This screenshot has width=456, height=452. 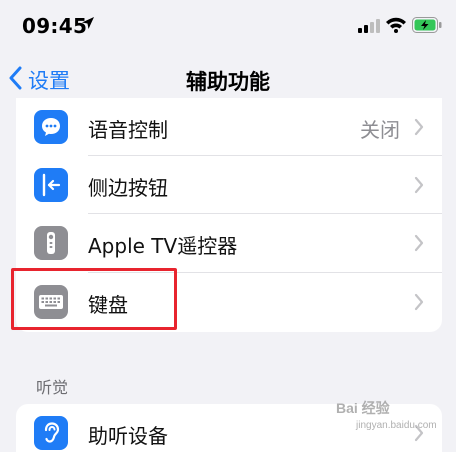 What do you see at coordinates (228, 26) in the screenshot?
I see `status-bar: 09:45` at bounding box center [228, 26].